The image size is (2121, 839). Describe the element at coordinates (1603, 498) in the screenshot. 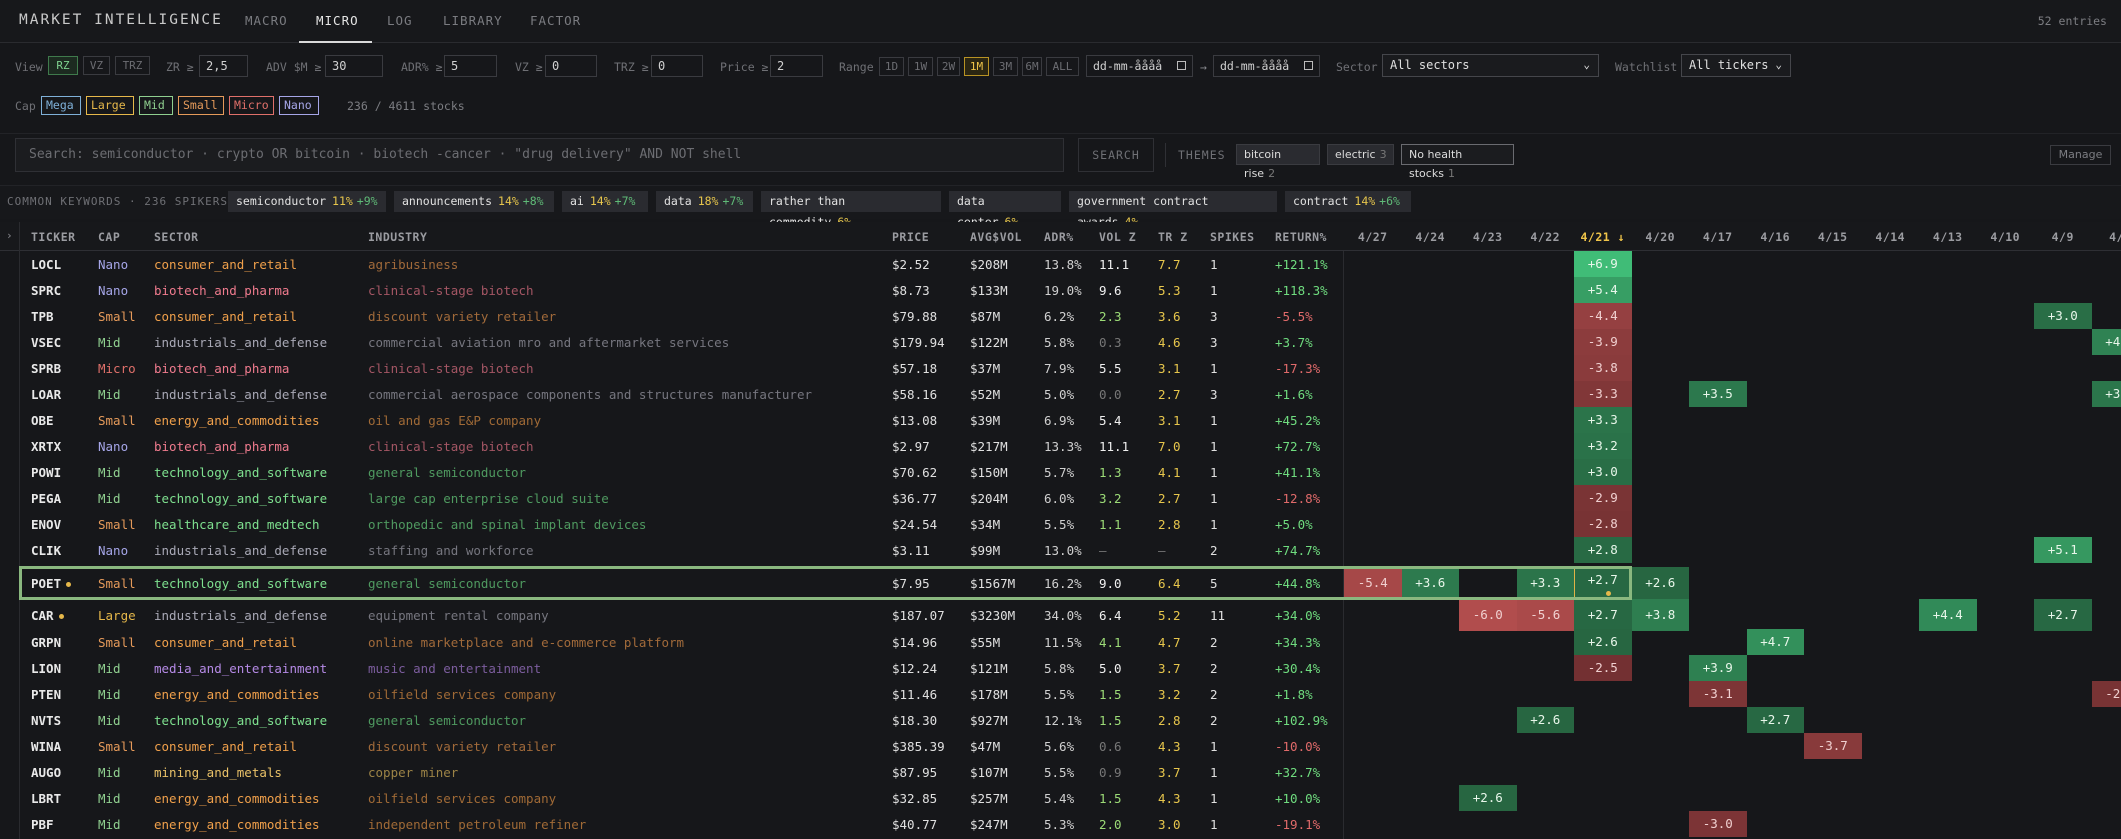

I see `spike-cell: -2.9` at that location.